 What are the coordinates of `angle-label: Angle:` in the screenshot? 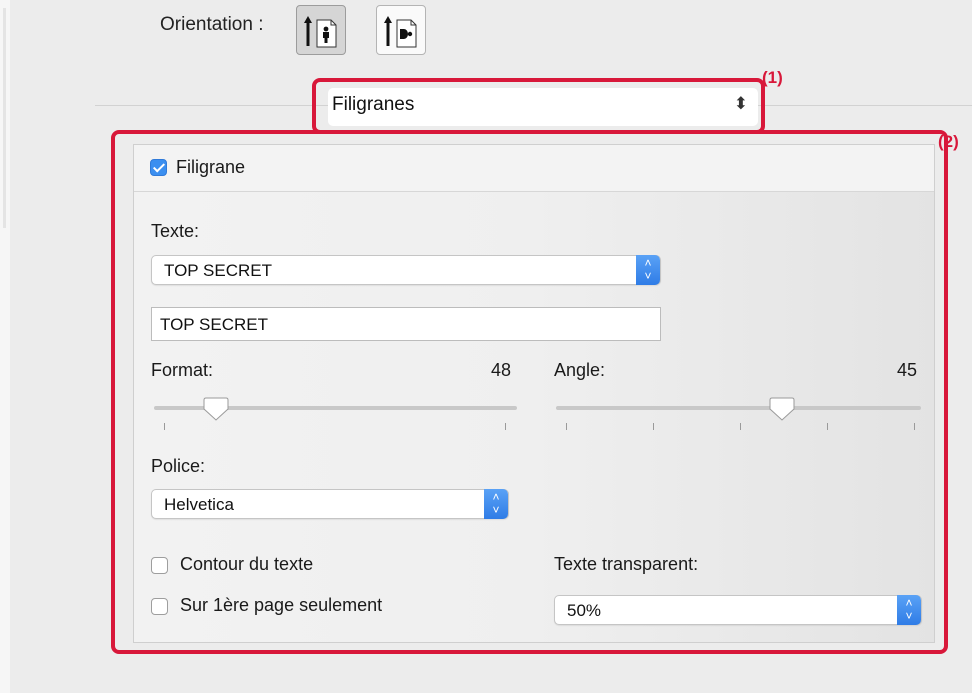 It's located at (580, 370).